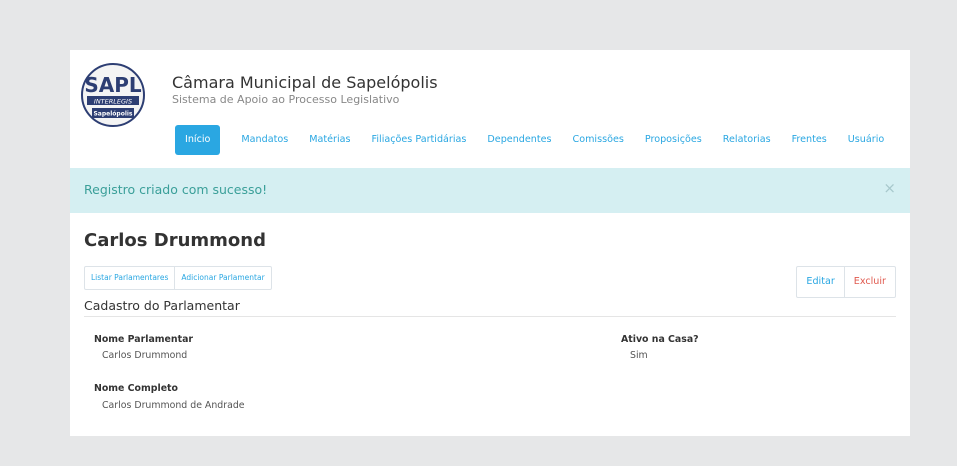 This screenshot has height=466, width=957. What do you see at coordinates (639, 355) in the screenshot?
I see `ativo-value: Sim` at bounding box center [639, 355].